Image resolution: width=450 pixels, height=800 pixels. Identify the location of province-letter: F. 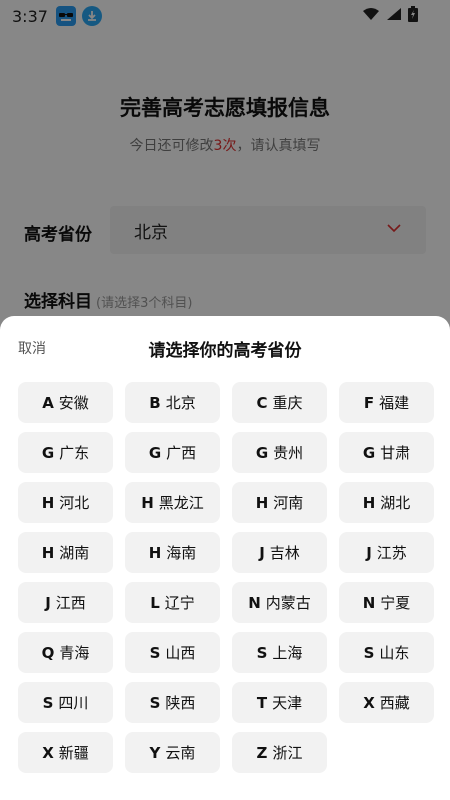
(369, 402).